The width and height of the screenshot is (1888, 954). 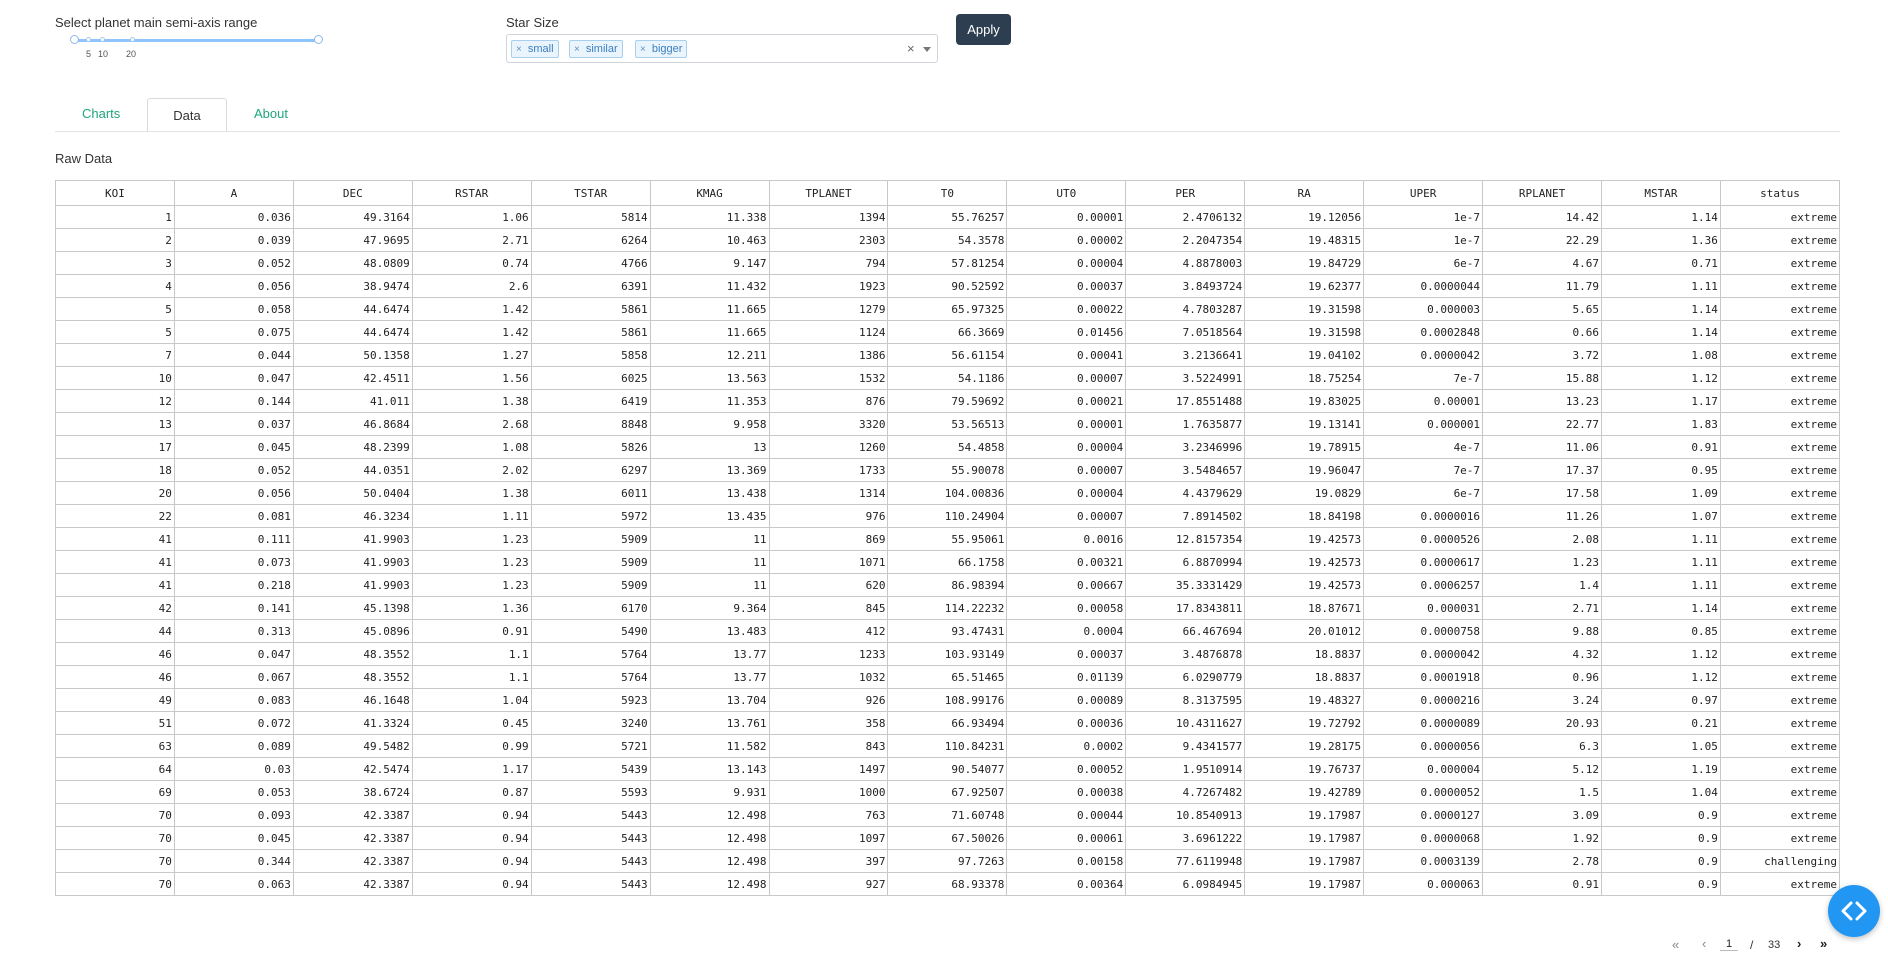 What do you see at coordinates (1185, 792) in the screenshot?
I see `cell-per: 4.7267482` at bounding box center [1185, 792].